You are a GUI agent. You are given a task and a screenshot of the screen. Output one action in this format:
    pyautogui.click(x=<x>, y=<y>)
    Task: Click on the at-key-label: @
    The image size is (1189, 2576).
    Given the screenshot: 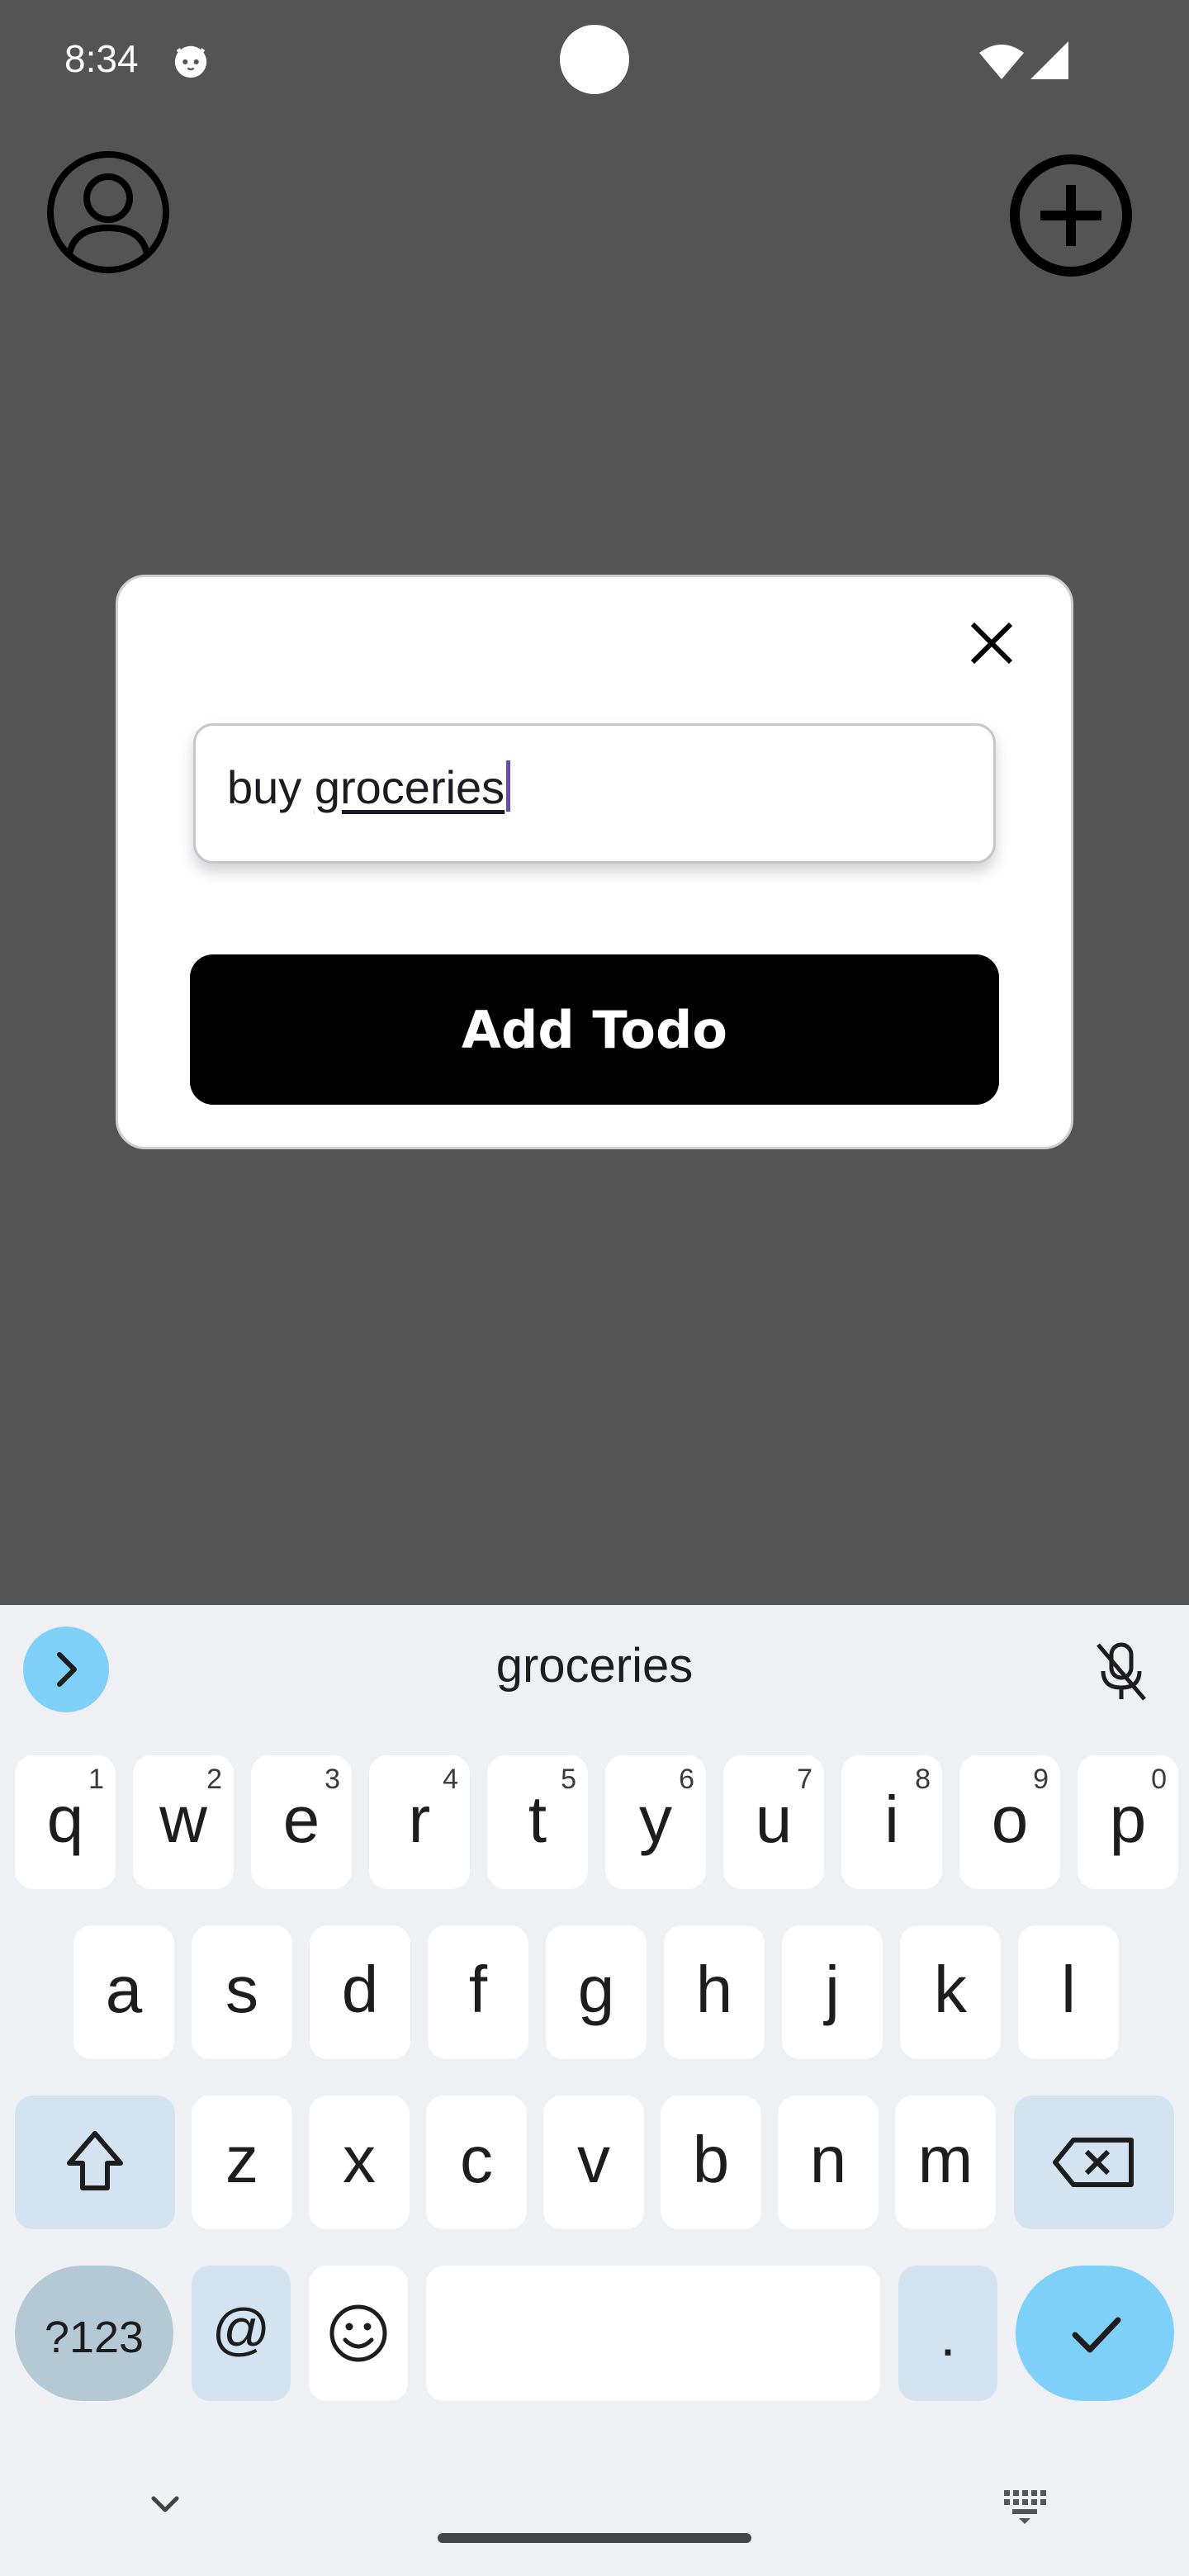 What is the action you would take?
    pyautogui.click(x=241, y=2329)
    